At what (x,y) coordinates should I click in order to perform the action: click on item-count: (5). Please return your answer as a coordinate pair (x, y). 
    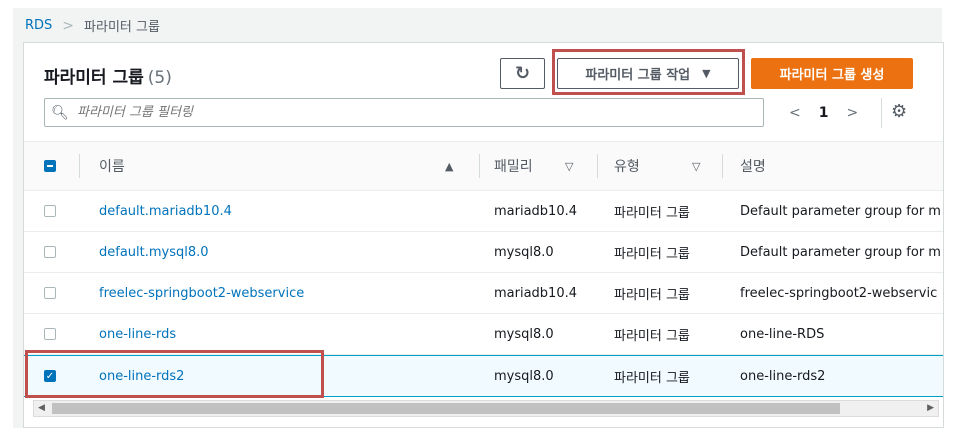
    Looking at the image, I should click on (159, 78).